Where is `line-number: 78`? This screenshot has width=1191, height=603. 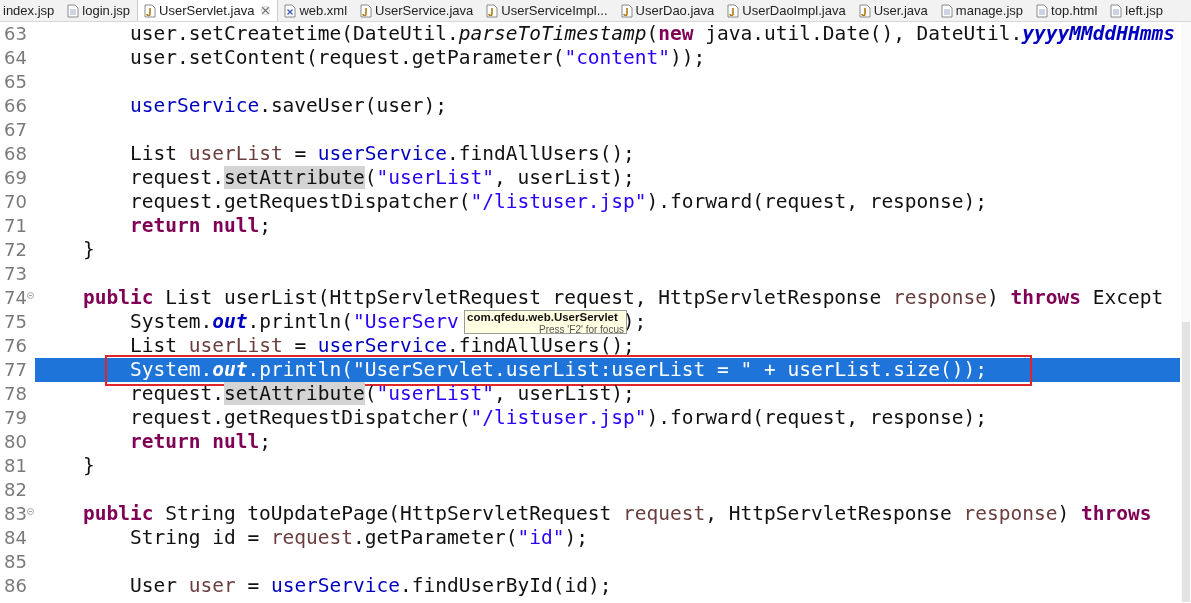
line-number: 78 is located at coordinates (15, 394).